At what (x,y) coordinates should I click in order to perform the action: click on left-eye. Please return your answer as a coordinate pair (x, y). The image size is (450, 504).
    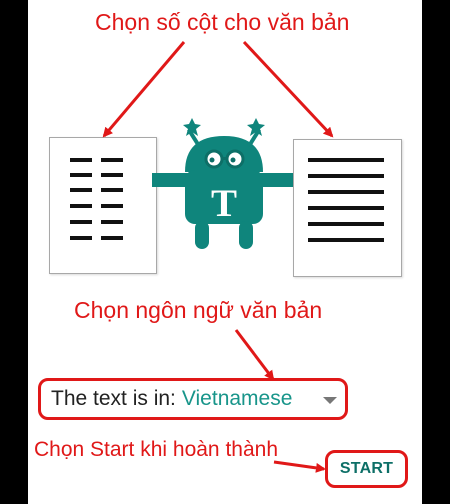
    Looking at the image, I should click on (212, 160).